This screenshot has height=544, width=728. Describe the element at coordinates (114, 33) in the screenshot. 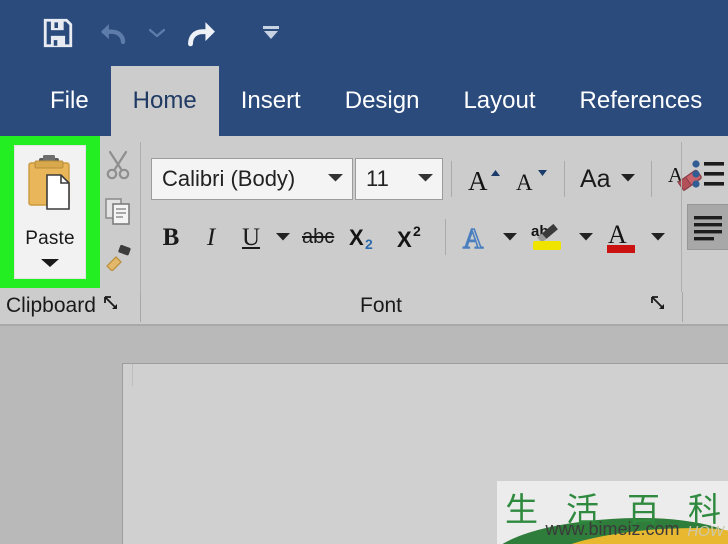

I see `undo-icon` at that location.